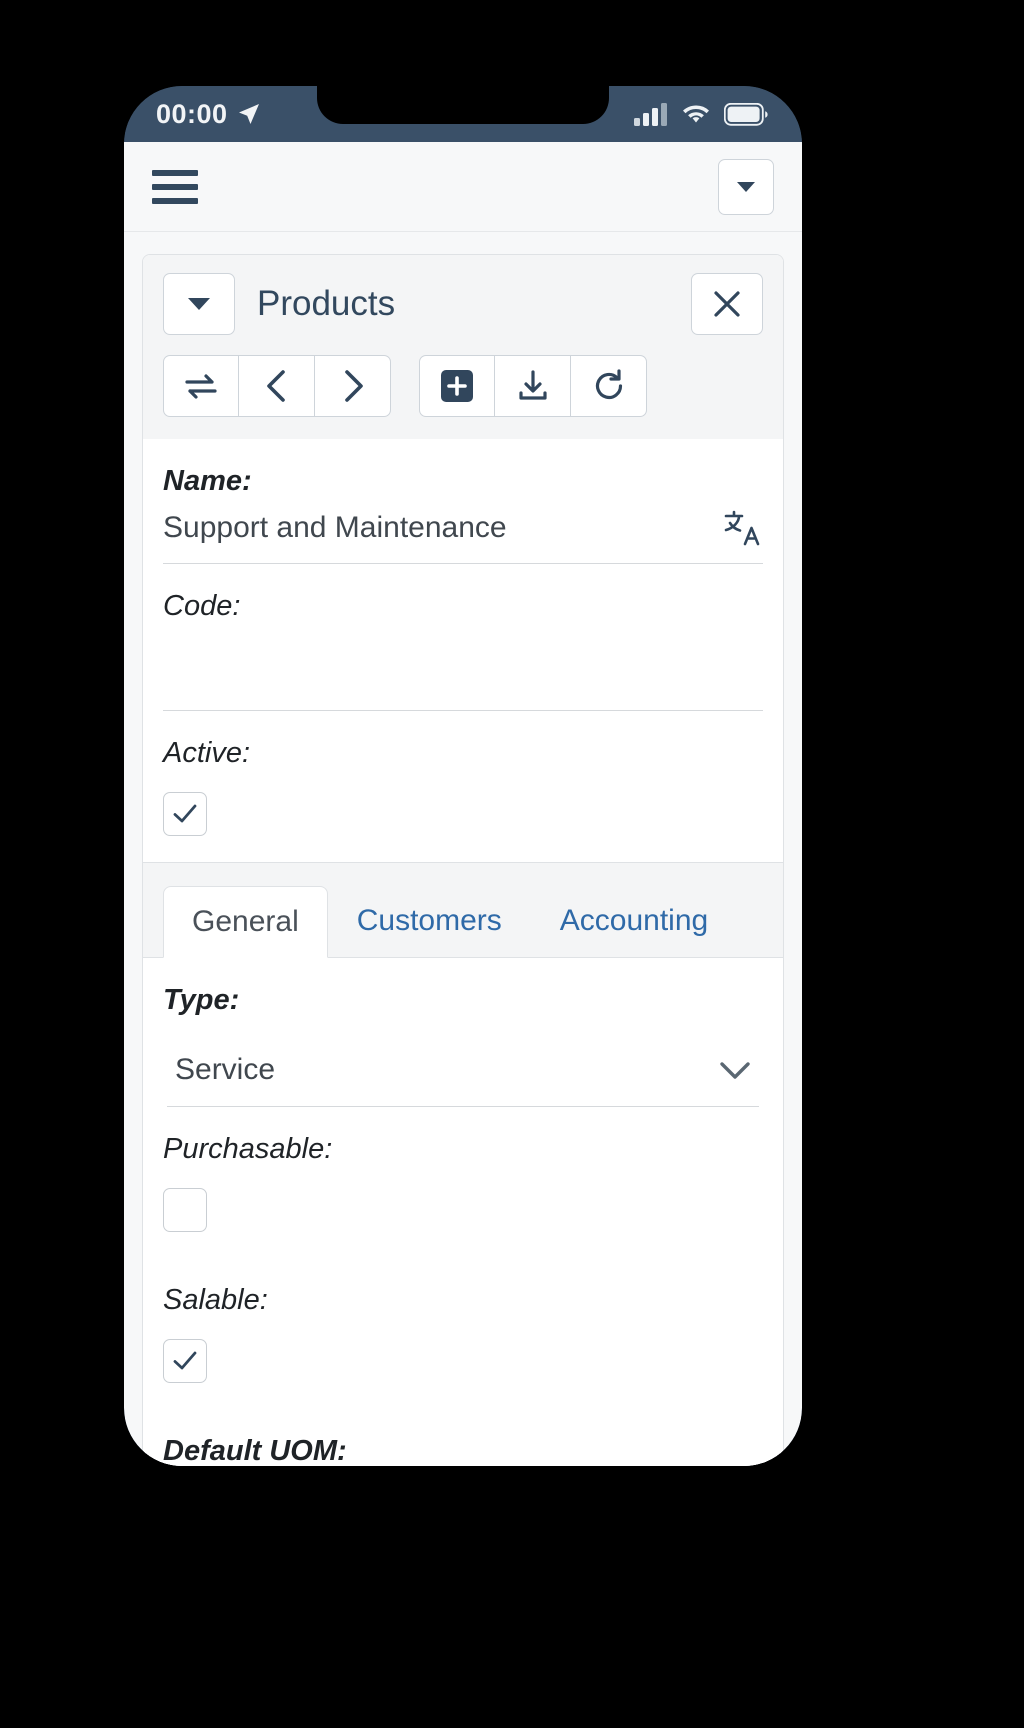  Describe the element at coordinates (202, 606) in the screenshot. I see `field-code-label: Code:` at that location.